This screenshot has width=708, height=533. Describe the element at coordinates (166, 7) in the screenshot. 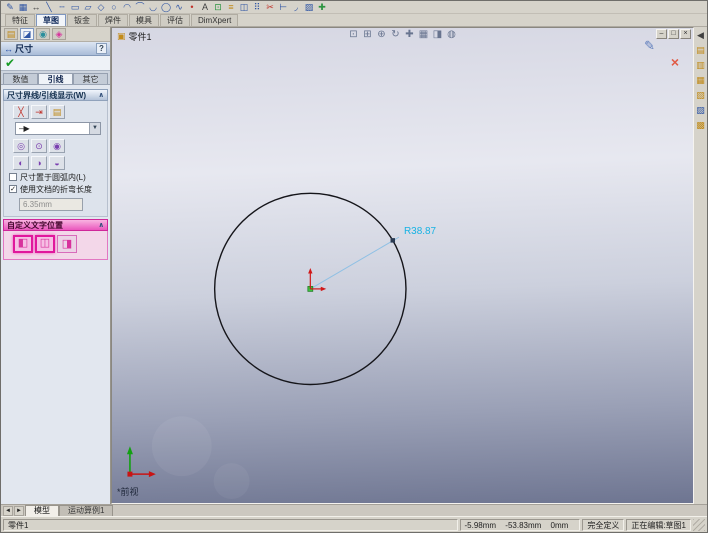

I see `ellipse-icon: ◯` at that location.